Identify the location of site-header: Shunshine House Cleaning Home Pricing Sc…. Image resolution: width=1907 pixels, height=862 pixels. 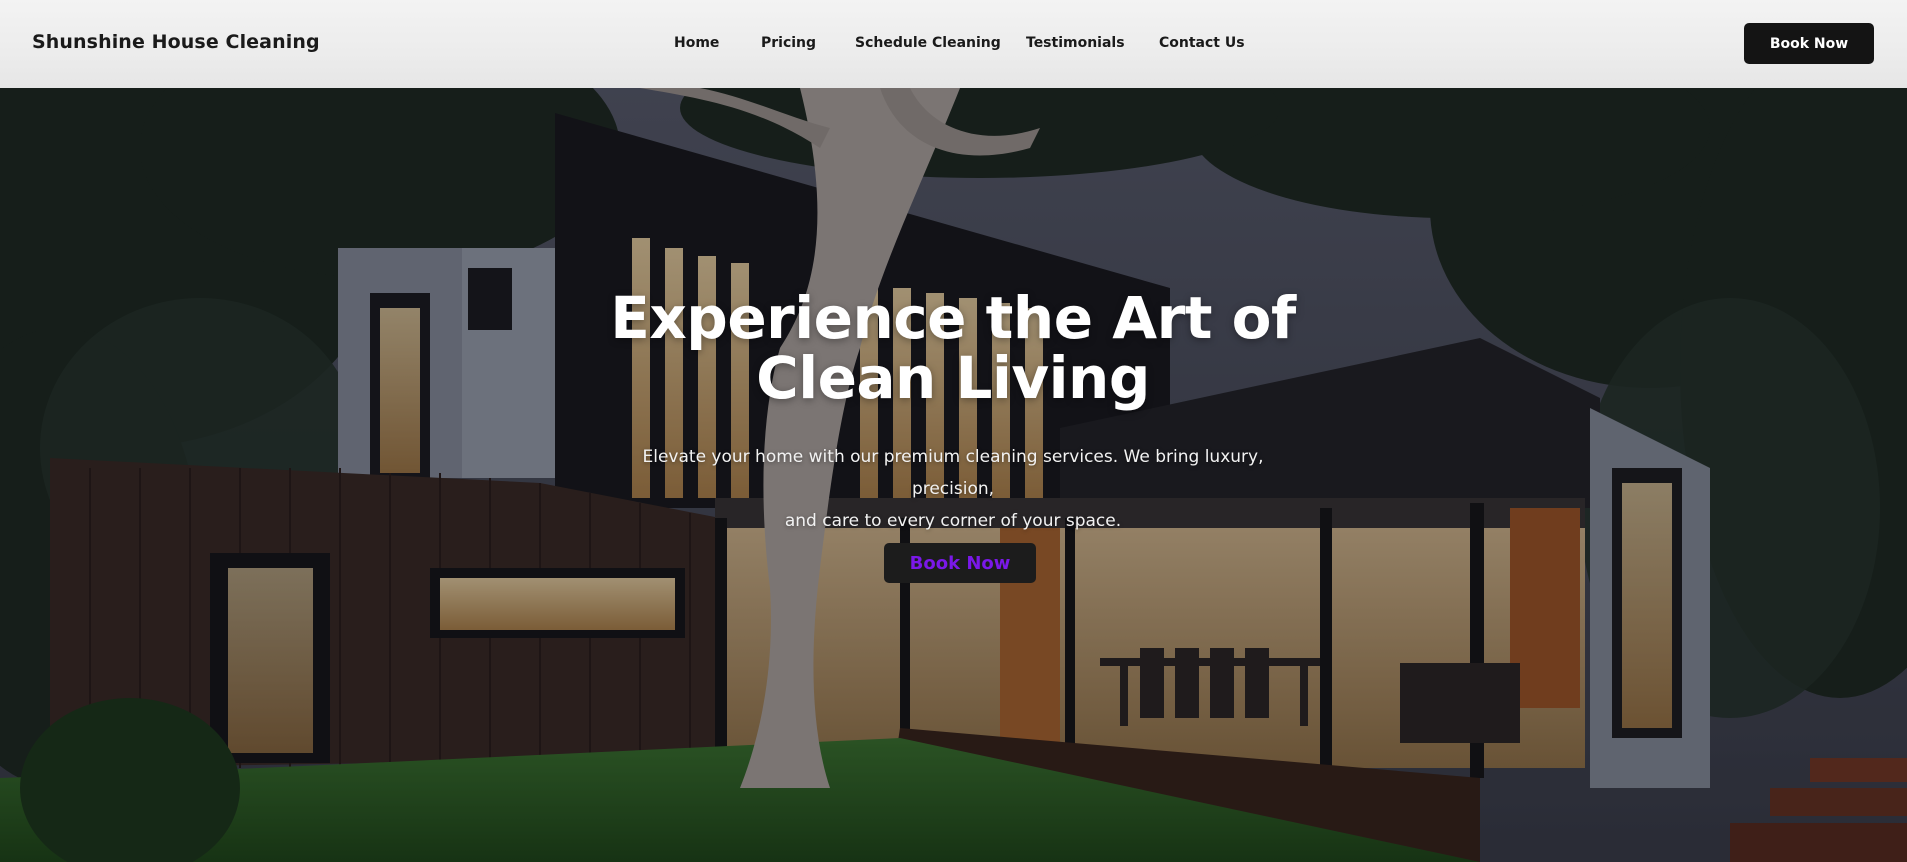
(953, 44).